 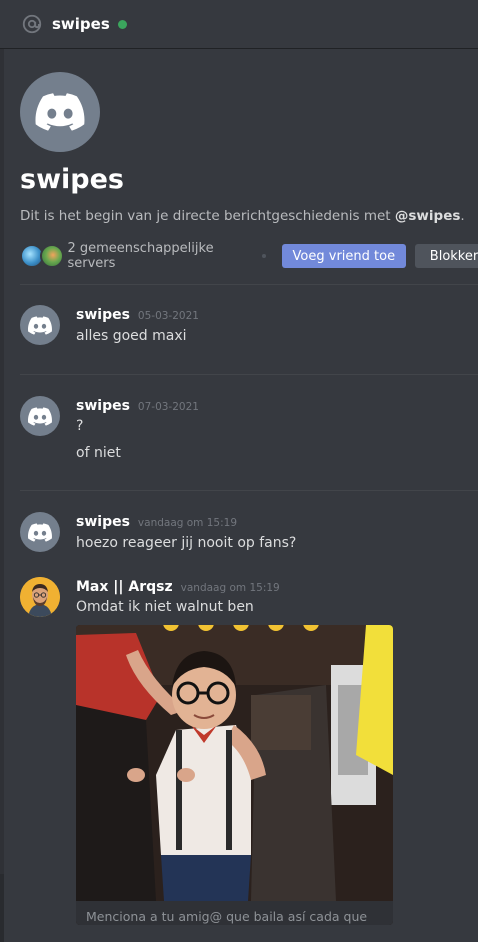 I want to click on message-header: Max || Arqsz vandaag om 15:19, so click(x=178, y=587).